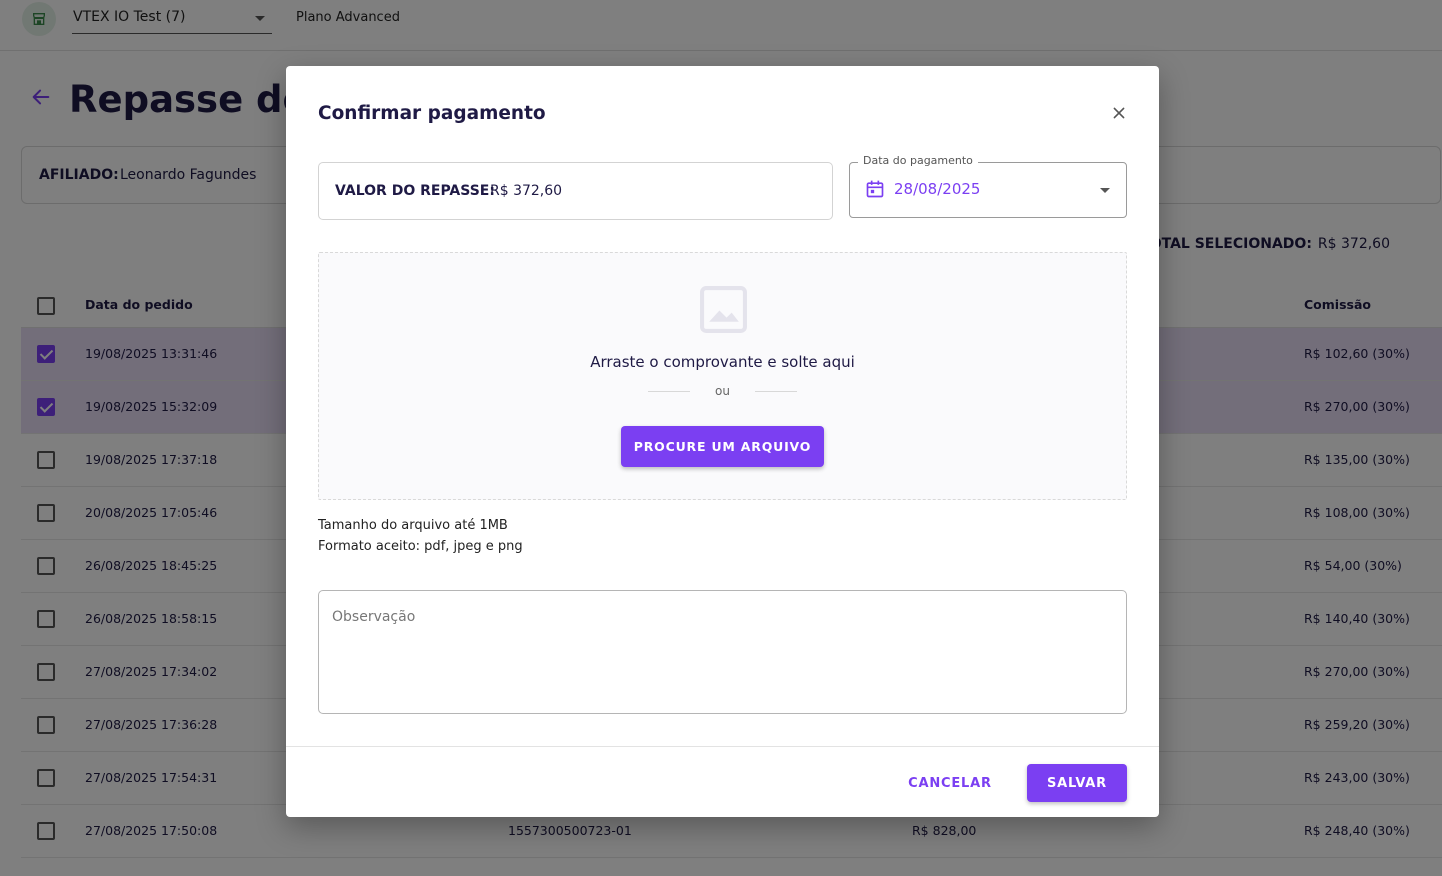  What do you see at coordinates (526, 191) in the screenshot?
I see `transfer-value: R$ 372,60` at bounding box center [526, 191].